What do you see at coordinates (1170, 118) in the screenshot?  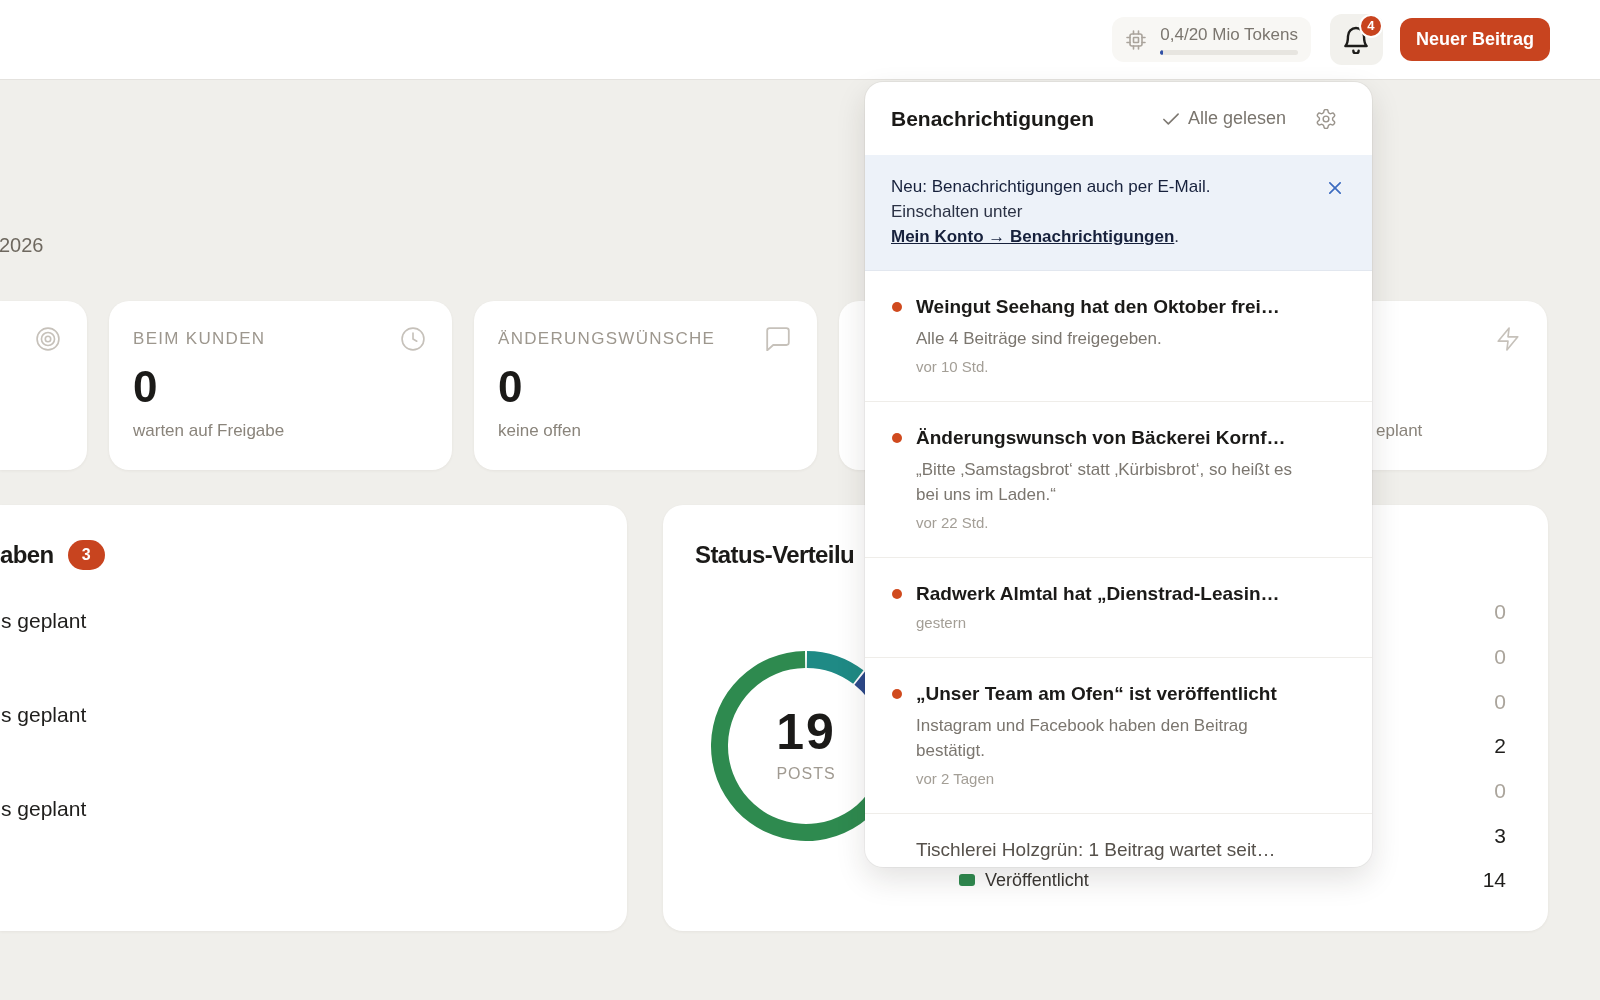 I see `checkmark-icon` at bounding box center [1170, 118].